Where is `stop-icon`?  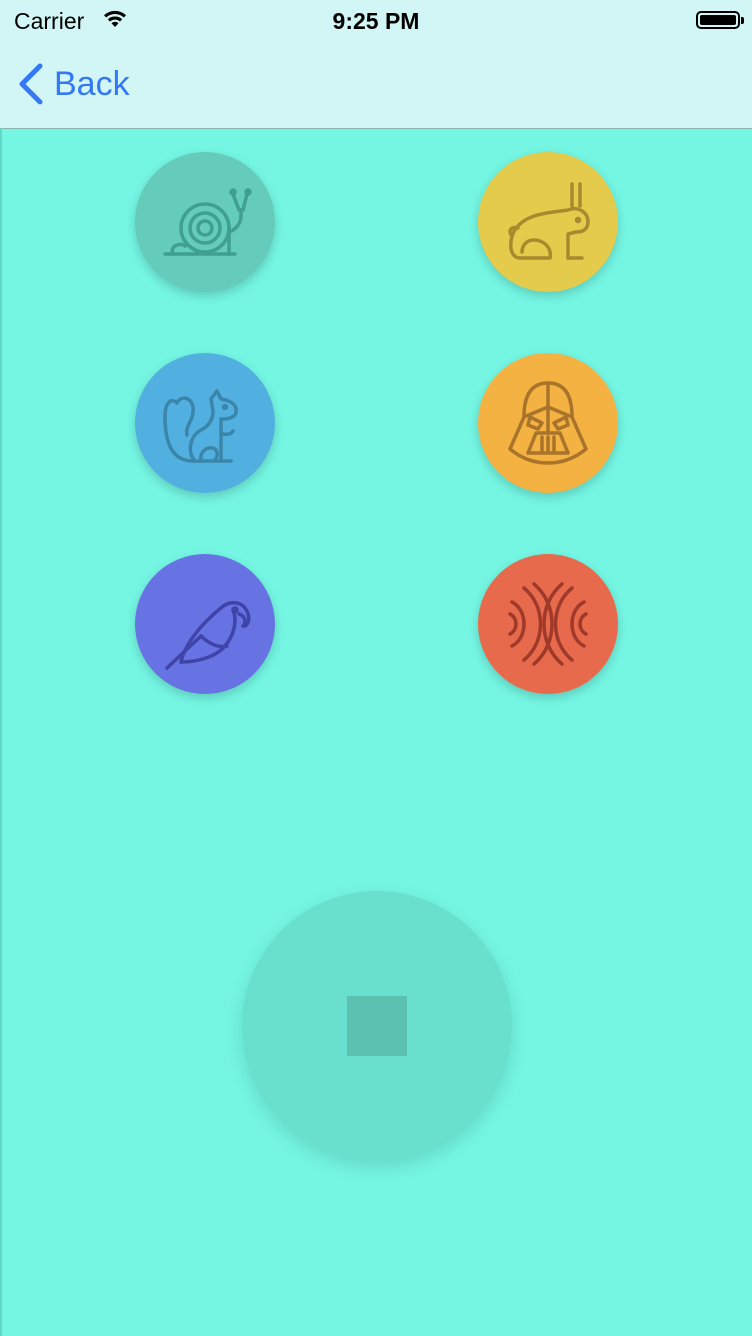
stop-icon is located at coordinates (377, 1026).